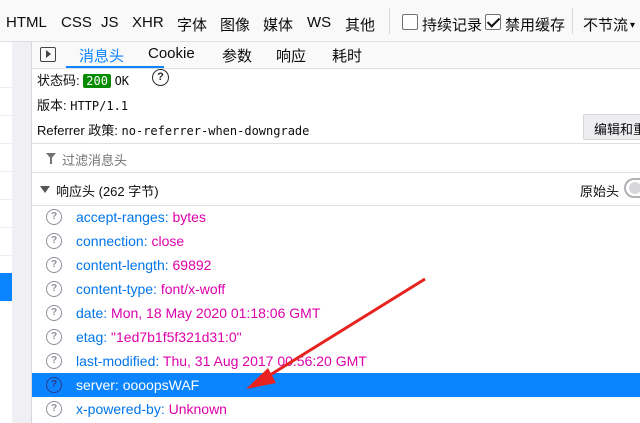  What do you see at coordinates (216, 313) in the screenshot?
I see `header-value: Mon, 18 May 2020 01:18:06 GMT` at bounding box center [216, 313].